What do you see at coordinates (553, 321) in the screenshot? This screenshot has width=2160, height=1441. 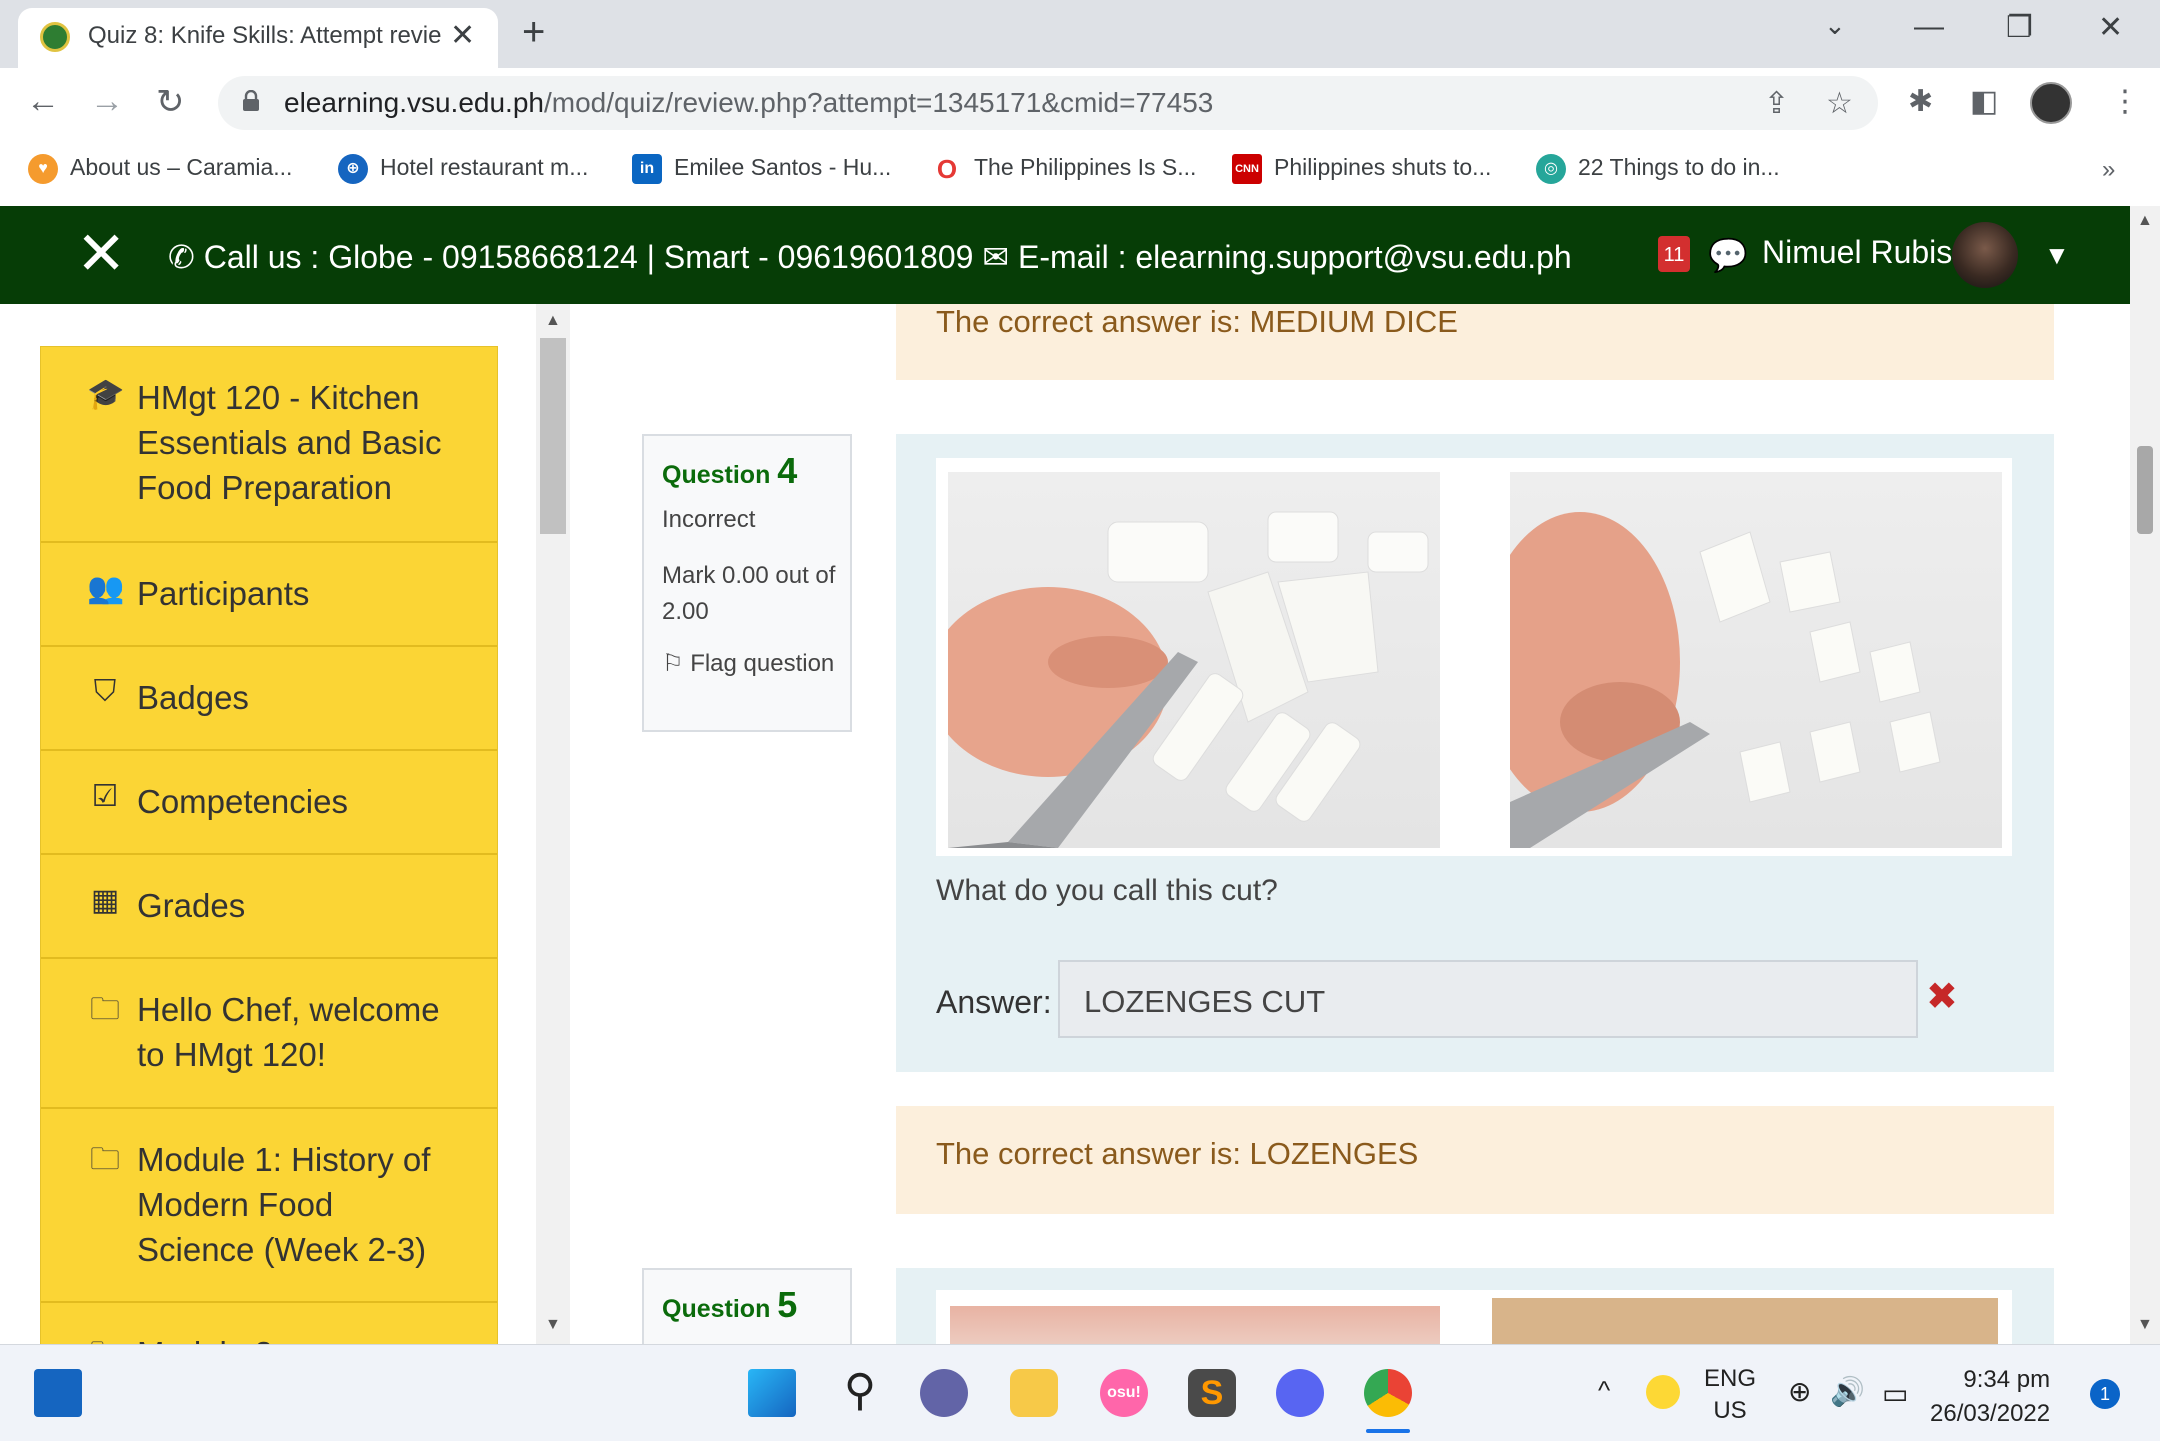 I see `sidebar-scroll-up-icon: ▲` at bounding box center [553, 321].